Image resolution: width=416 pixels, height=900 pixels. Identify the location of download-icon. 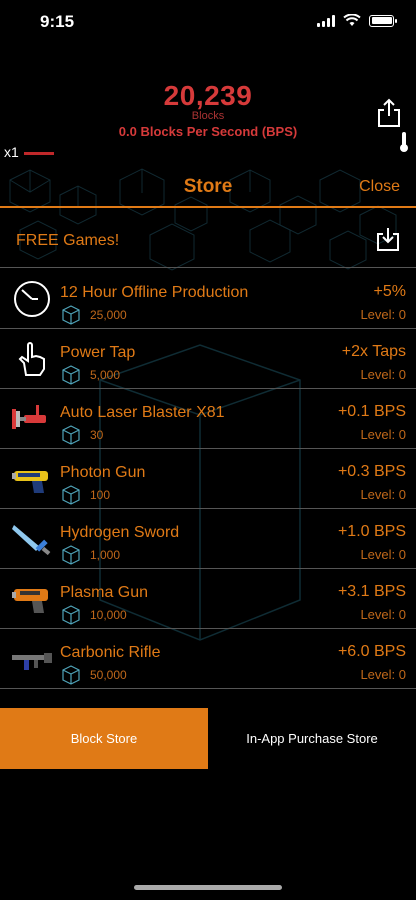
(388, 239).